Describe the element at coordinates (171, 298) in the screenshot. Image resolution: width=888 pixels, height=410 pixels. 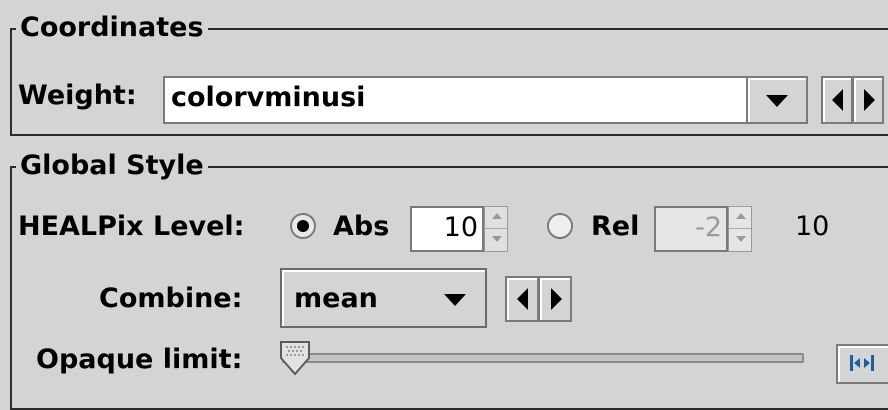
I see `combine-label: Combine:` at that location.